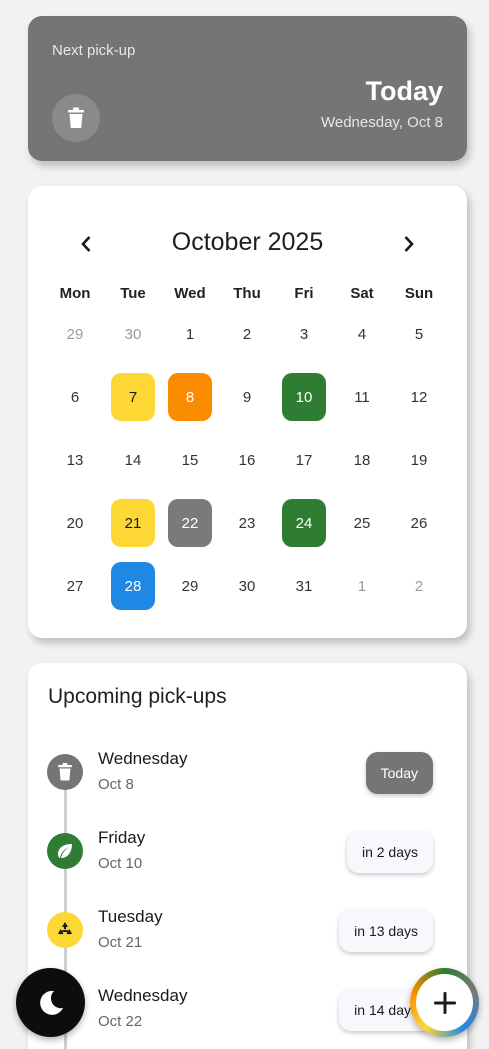 Image resolution: width=489 pixels, height=1049 pixels. Describe the element at coordinates (304, 523) in the screenshot. I see `calendar-day: 24` at that location.